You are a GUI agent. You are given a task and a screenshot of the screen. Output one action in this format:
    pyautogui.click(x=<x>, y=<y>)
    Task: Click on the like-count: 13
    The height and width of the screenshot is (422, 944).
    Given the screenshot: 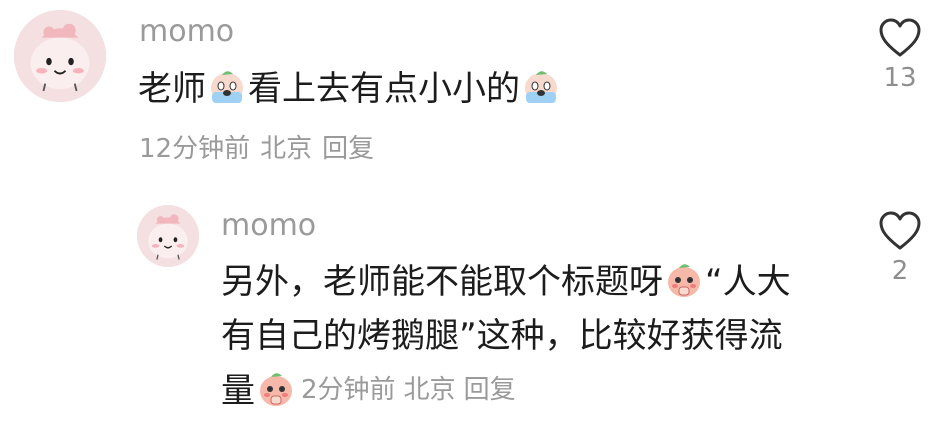 What is the action you would take?
    pyautogui.click(x=900, y=78)
    